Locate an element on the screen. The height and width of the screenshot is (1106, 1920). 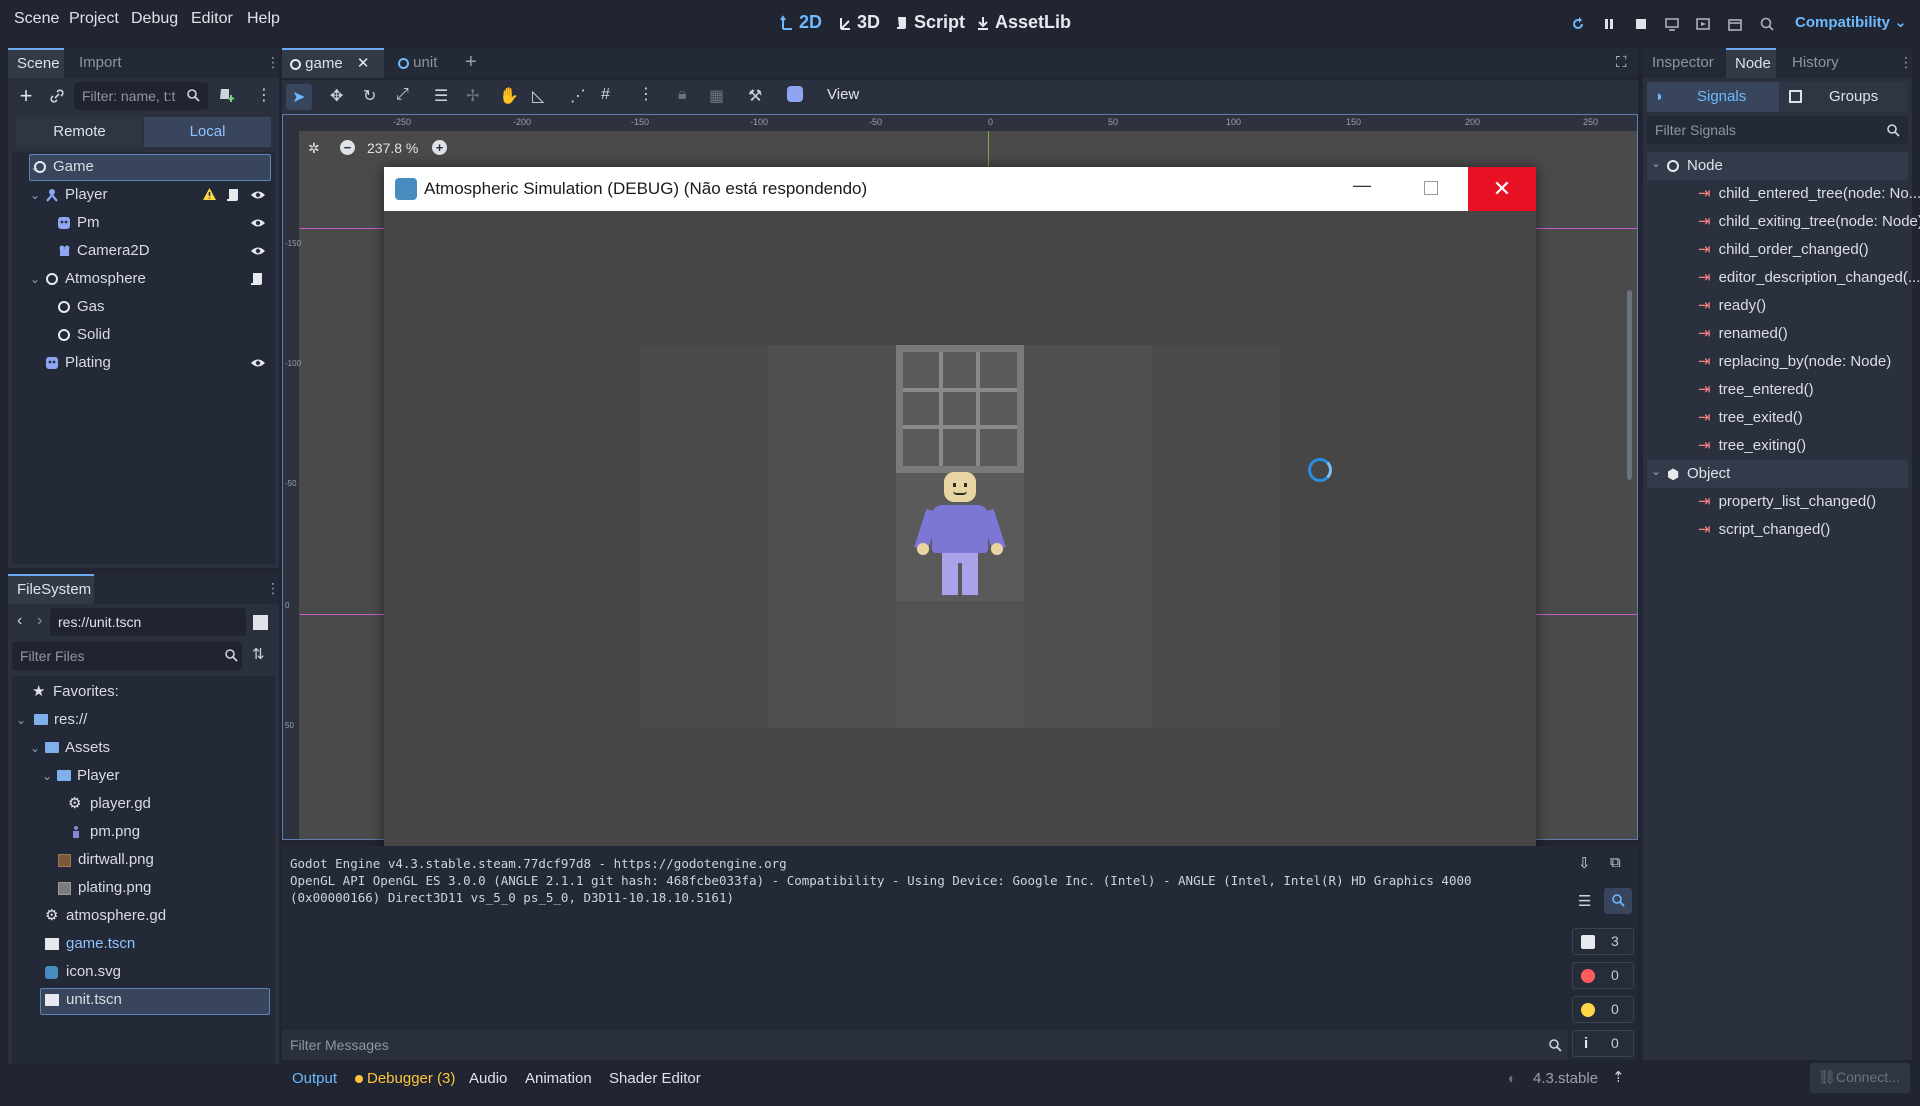
back-icon: ‹ is located at coordinates (19, 621).